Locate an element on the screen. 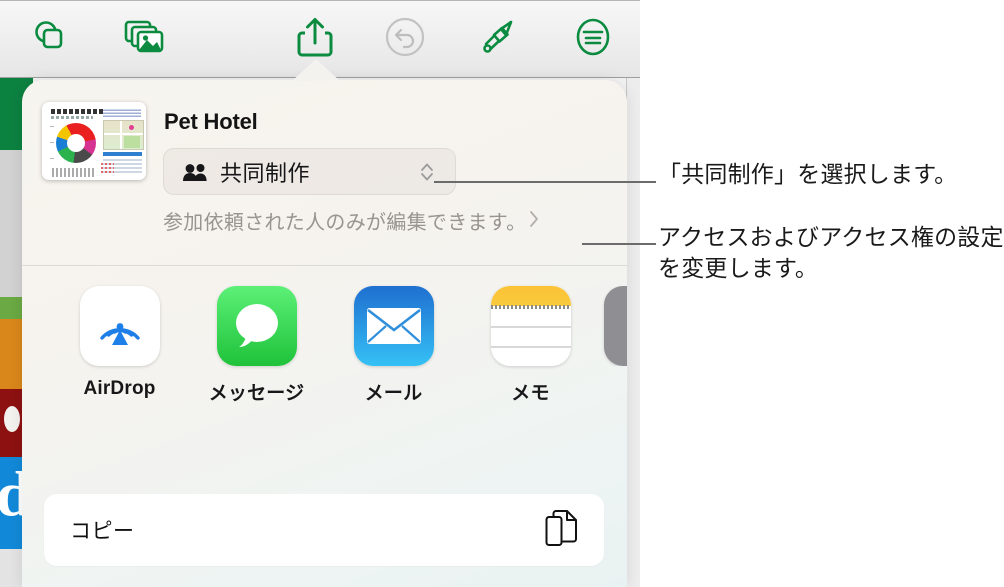  copy-action-label: コピー is located at coordinates (102, 531).